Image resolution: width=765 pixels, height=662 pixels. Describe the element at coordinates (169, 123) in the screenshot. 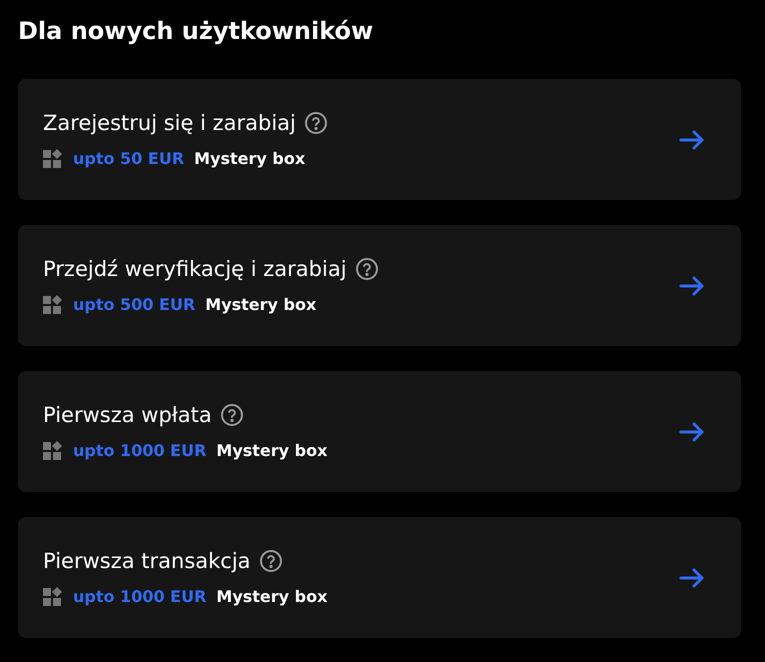

I see `task-title: Zarejestruj się i zarabiaj` at that location.